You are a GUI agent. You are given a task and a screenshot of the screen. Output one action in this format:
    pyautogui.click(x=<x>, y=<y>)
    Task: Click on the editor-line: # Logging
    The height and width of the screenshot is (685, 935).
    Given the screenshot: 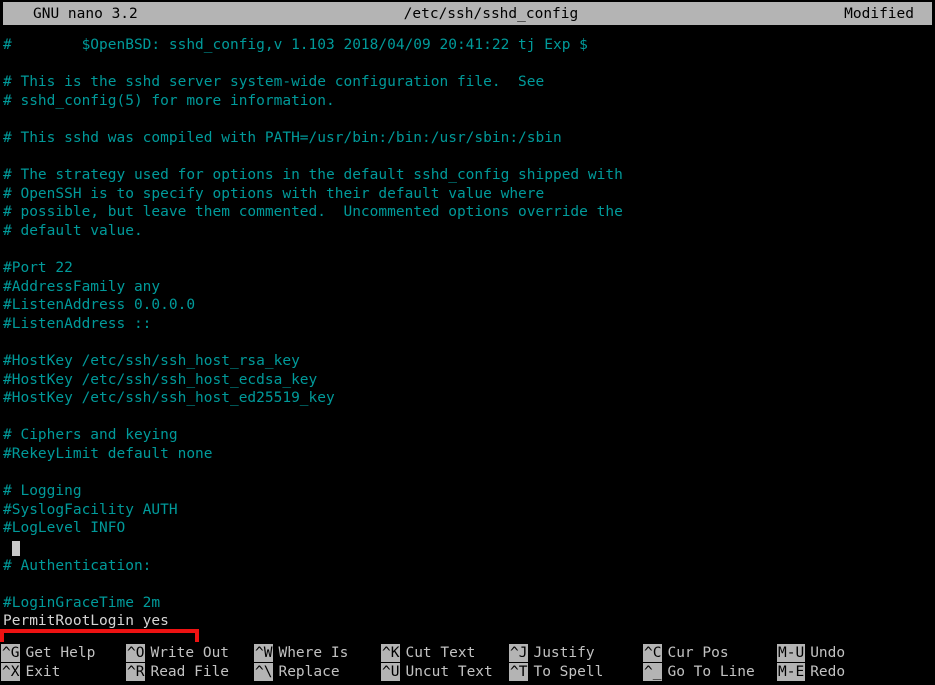 What is the action you would take?
    pyautogui.click(x=469, y=491)
    